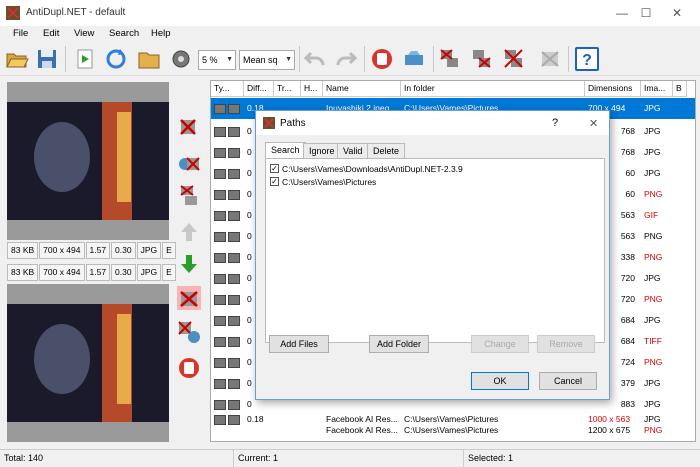 This screenshot has height=467, width=700. What do you see at coordinates (350, 458) in the screenshot?
I see `status-bar: Total: 140 Current: 1 Selected: 1` at bounding box center [350, 458].